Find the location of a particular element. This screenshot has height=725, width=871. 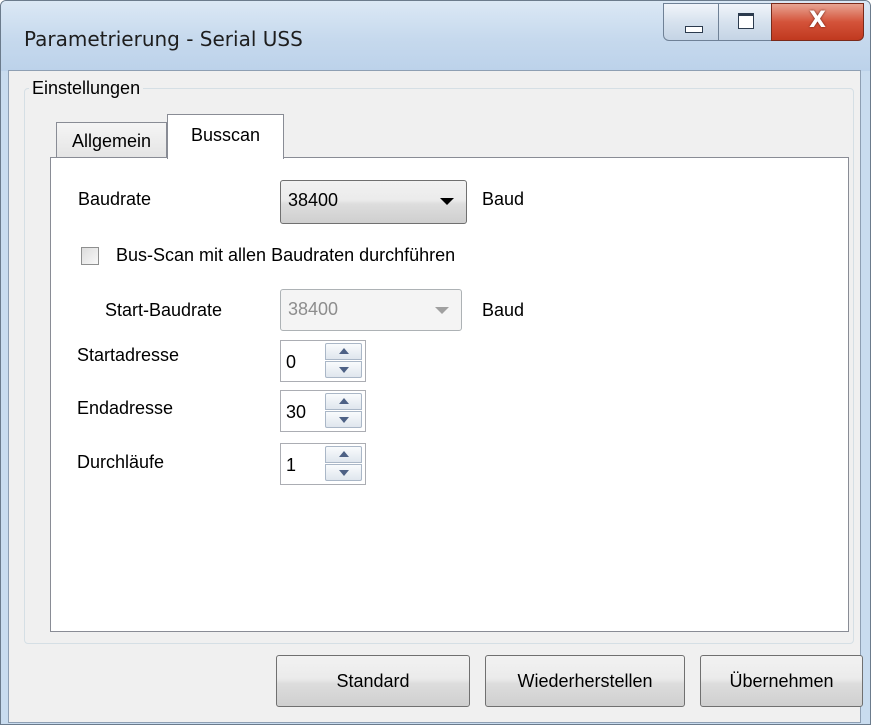

start-baudrate-label: Start-Baudrate is located at coordinates (164, 310).